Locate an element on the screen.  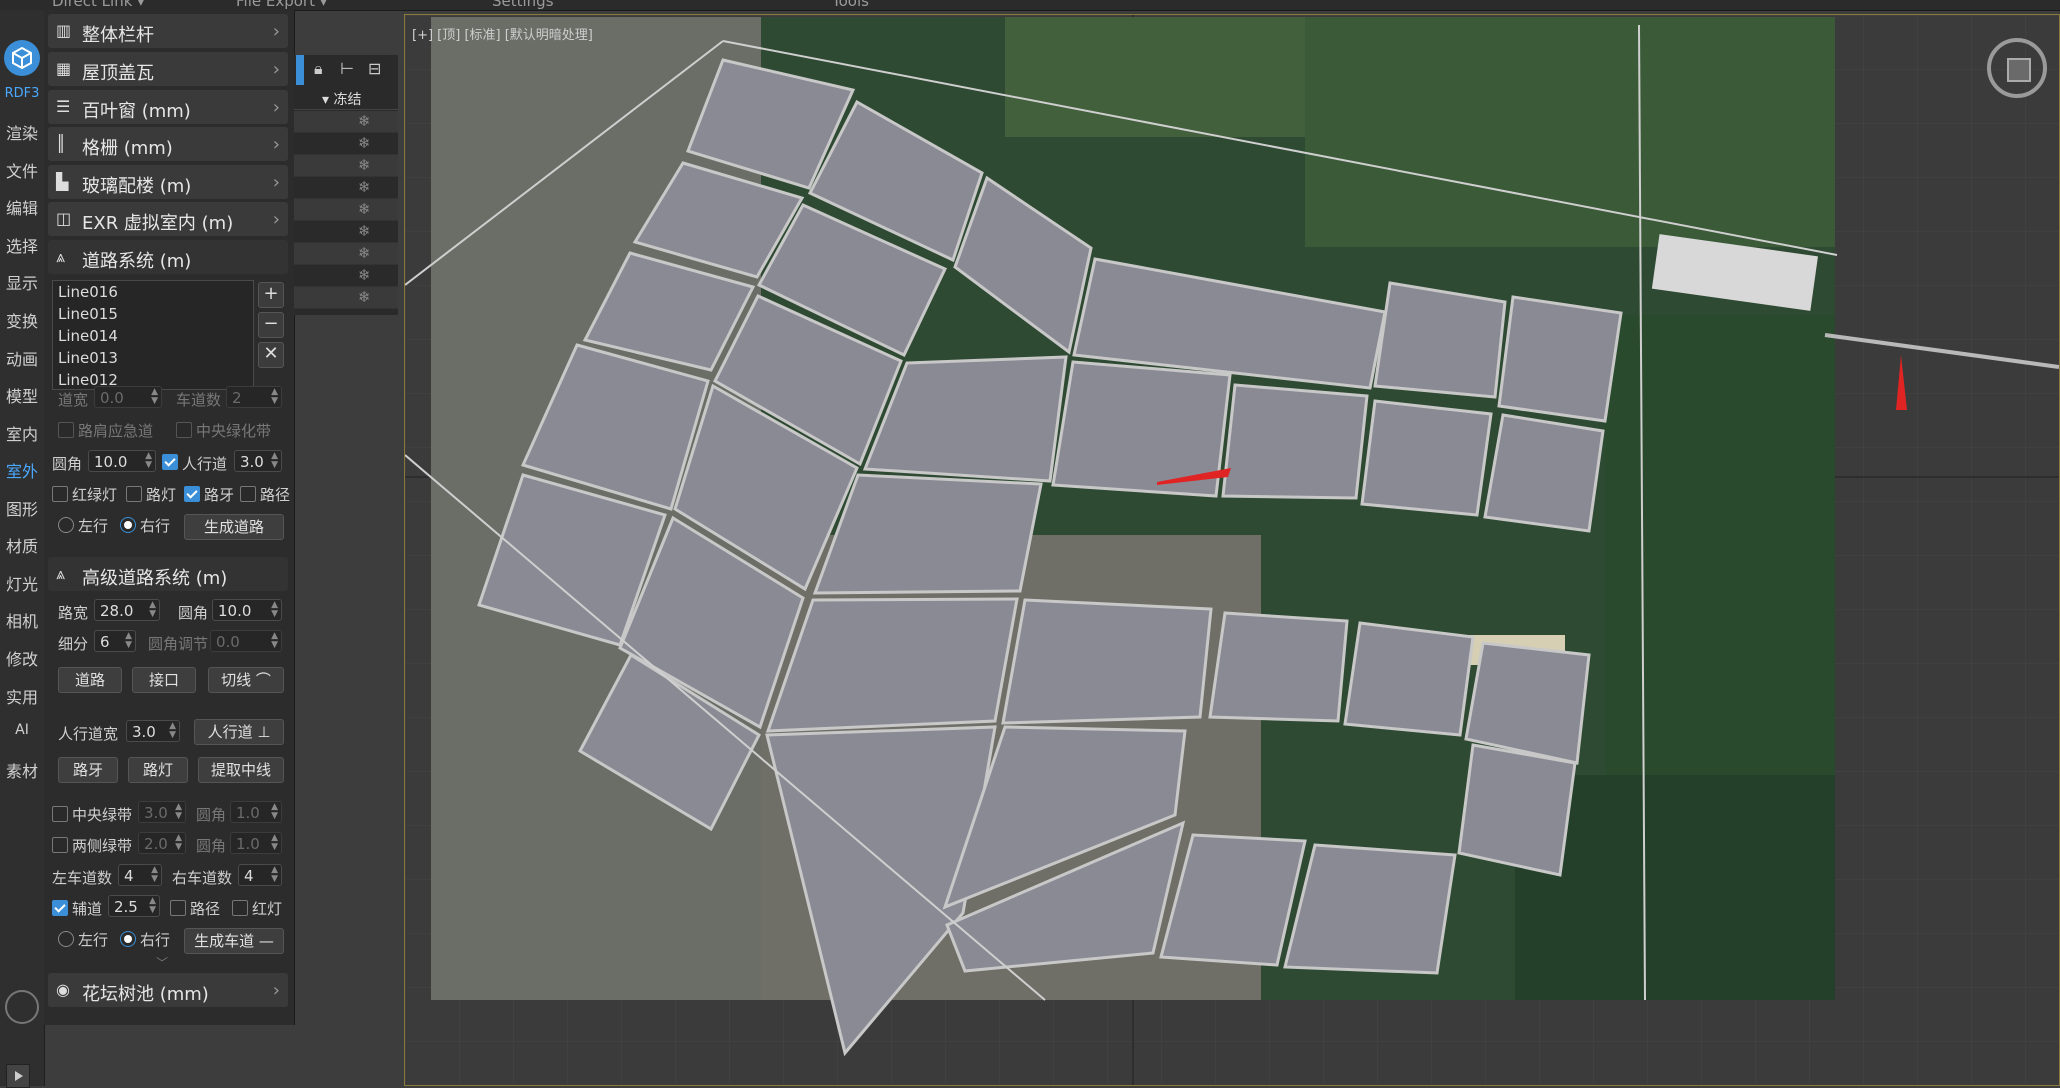
strip-item-model: 模型 is located at coordinates (22, 395).